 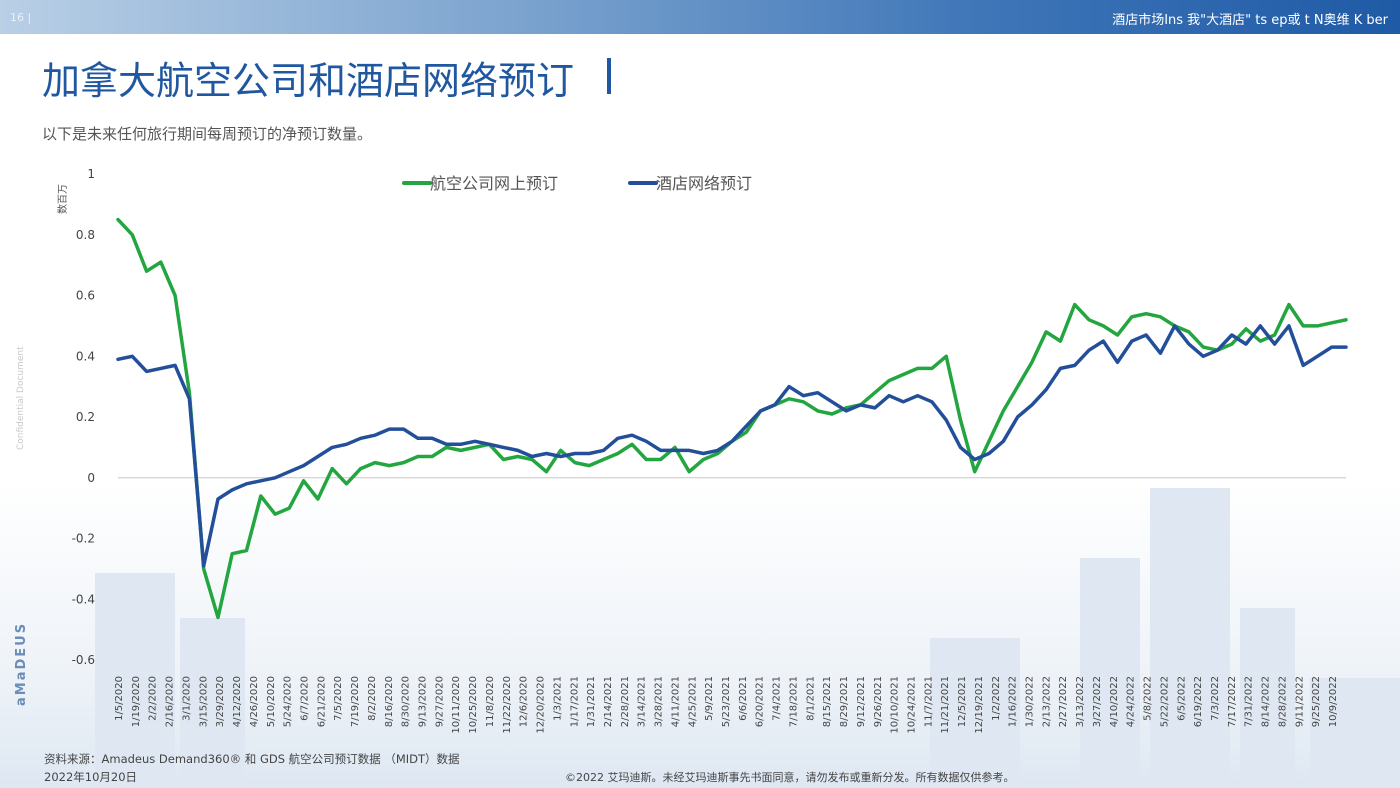 I want to click on x-tick-label: 6/19/2022, so click(x=1198, y=701).